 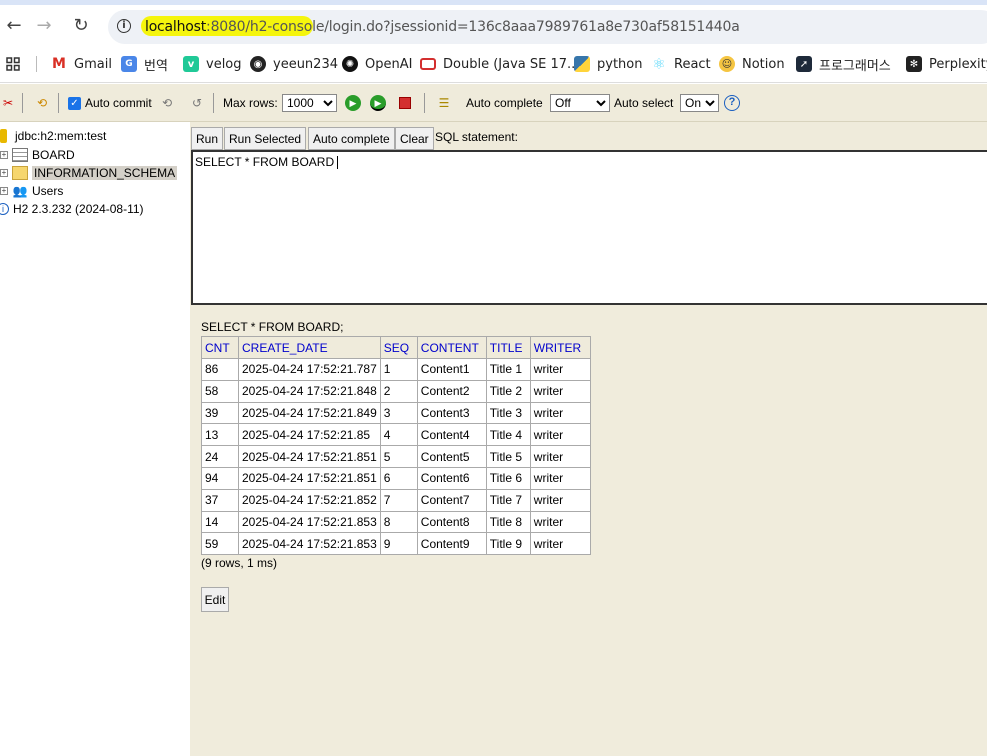 I want to click on column-header: CONTENT, so click(x=451, y=347).